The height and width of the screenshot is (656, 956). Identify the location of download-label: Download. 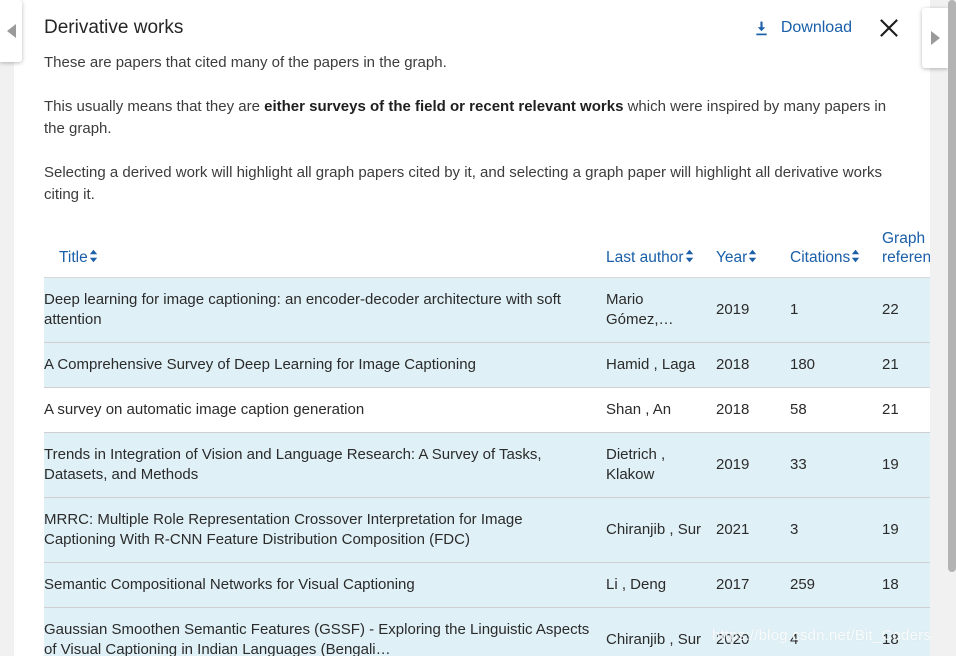
(816, 27).